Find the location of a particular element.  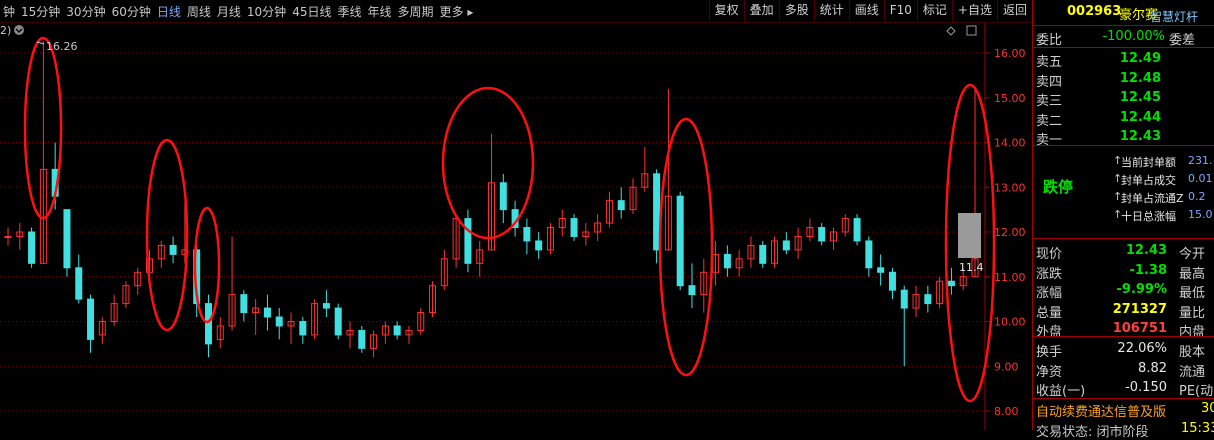

seal-value: 15.0 is located at coordinates (1200, 214).